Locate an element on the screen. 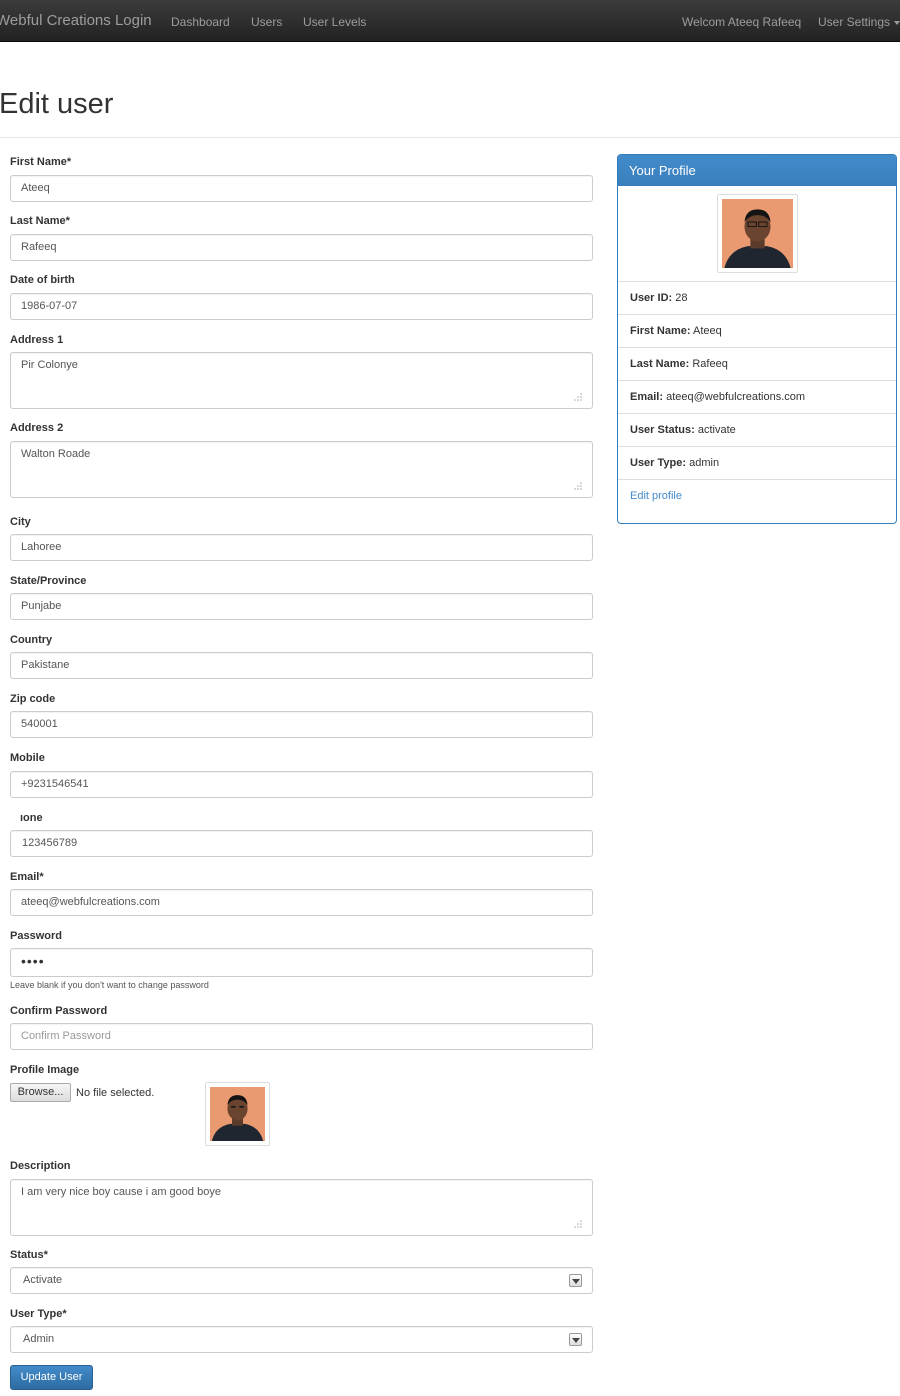 The height and width of the screenshot is (1396, 900). type-key: User Type: is located at coordinates (658, 463).